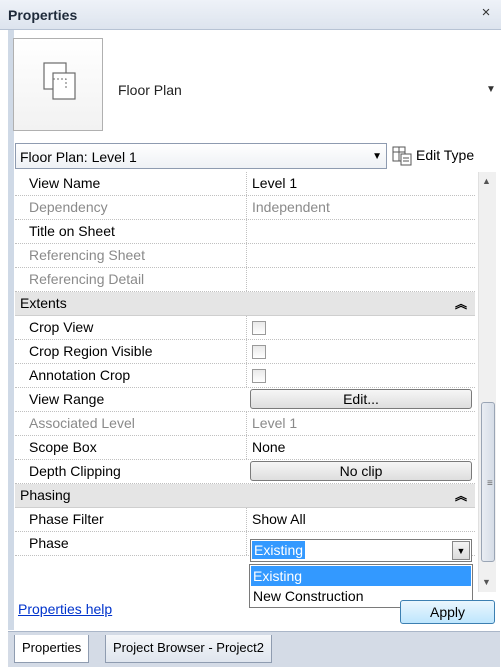 The image size is (501, 667). Describe the element at coordinates (259, 352) in the screenshot. I see `crop-region-visible-checkbox` at that location.